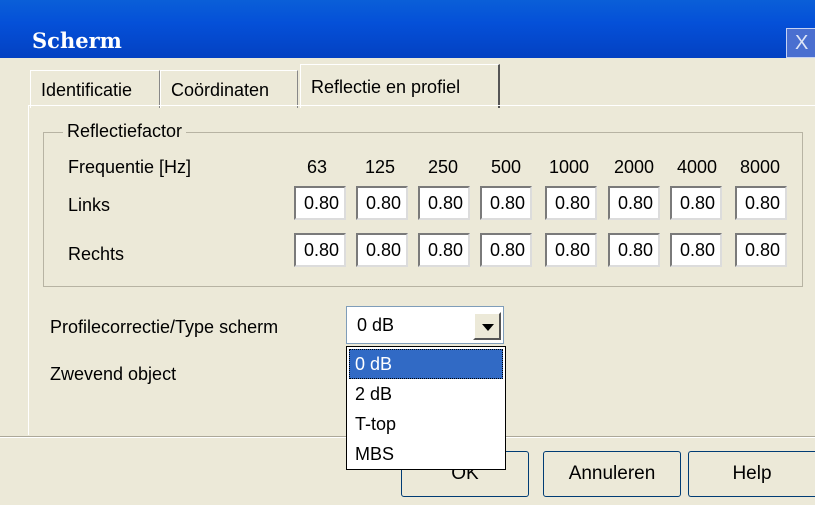 Image resolution: width=815 pixels, height=505 pixels. I want to click on tab-label: Coördinaten, so click(220, 90).